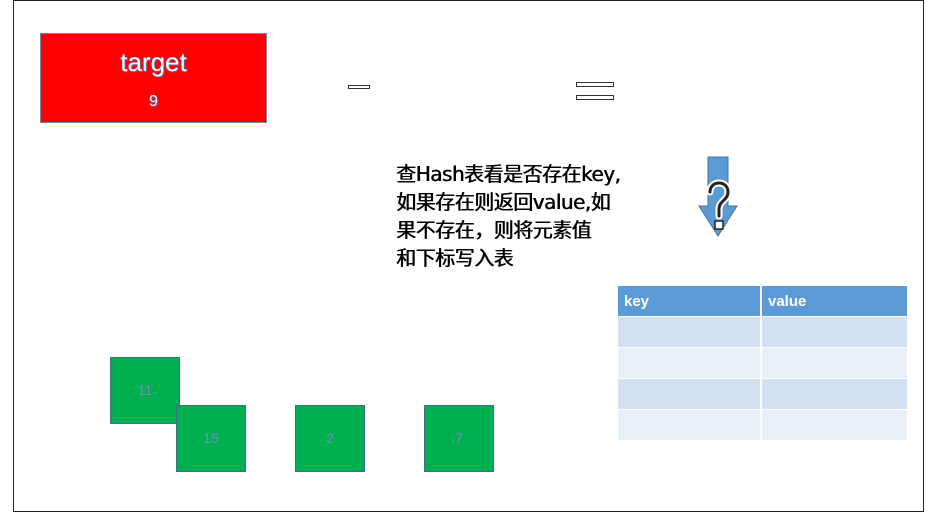 This screenshot has height=532, width=932. Describe the element at coordinates (330, 438) in the screenshot. I see `number-box-2: 2` at that location.